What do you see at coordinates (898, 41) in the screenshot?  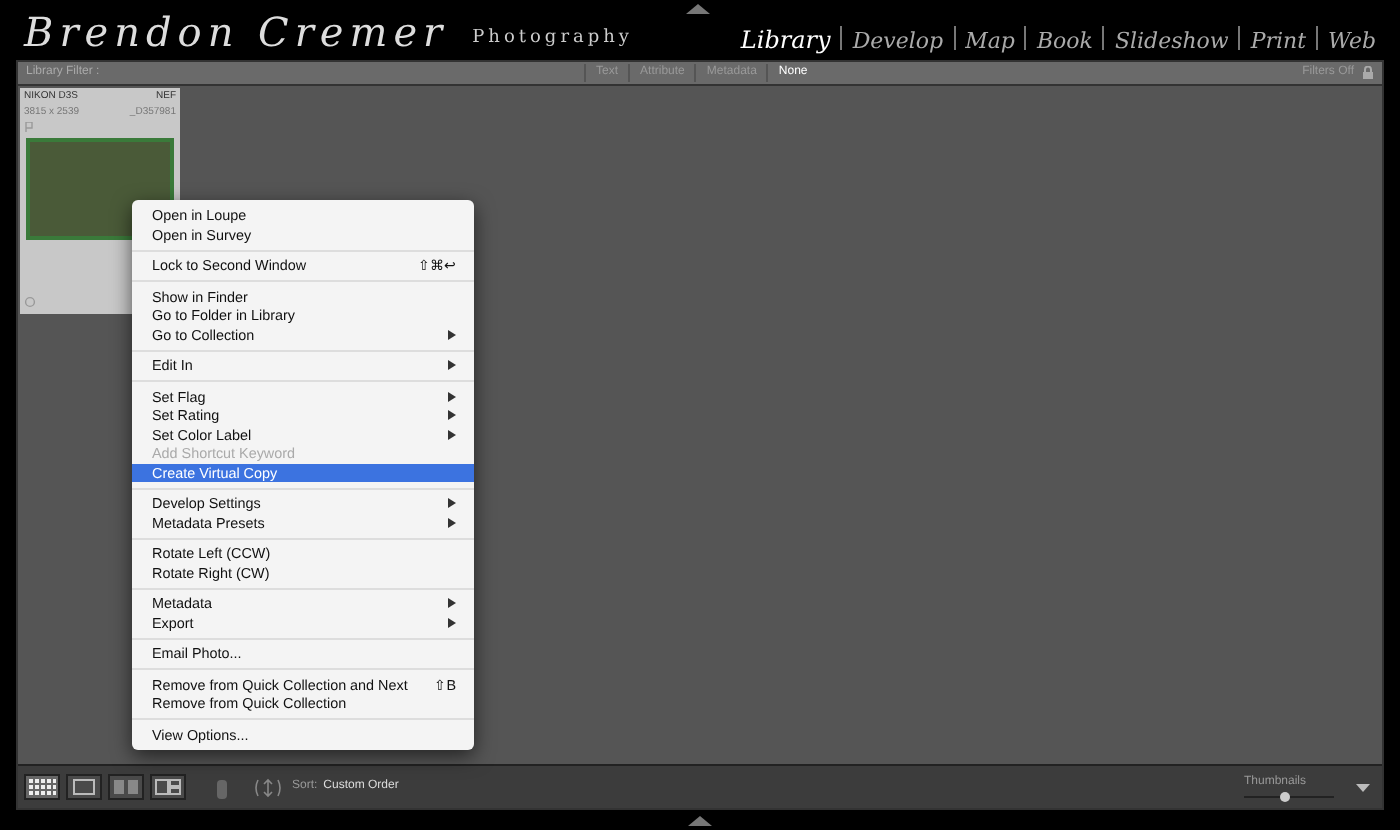 I see `module-tab: Develop` at bounding box center [898, 41].